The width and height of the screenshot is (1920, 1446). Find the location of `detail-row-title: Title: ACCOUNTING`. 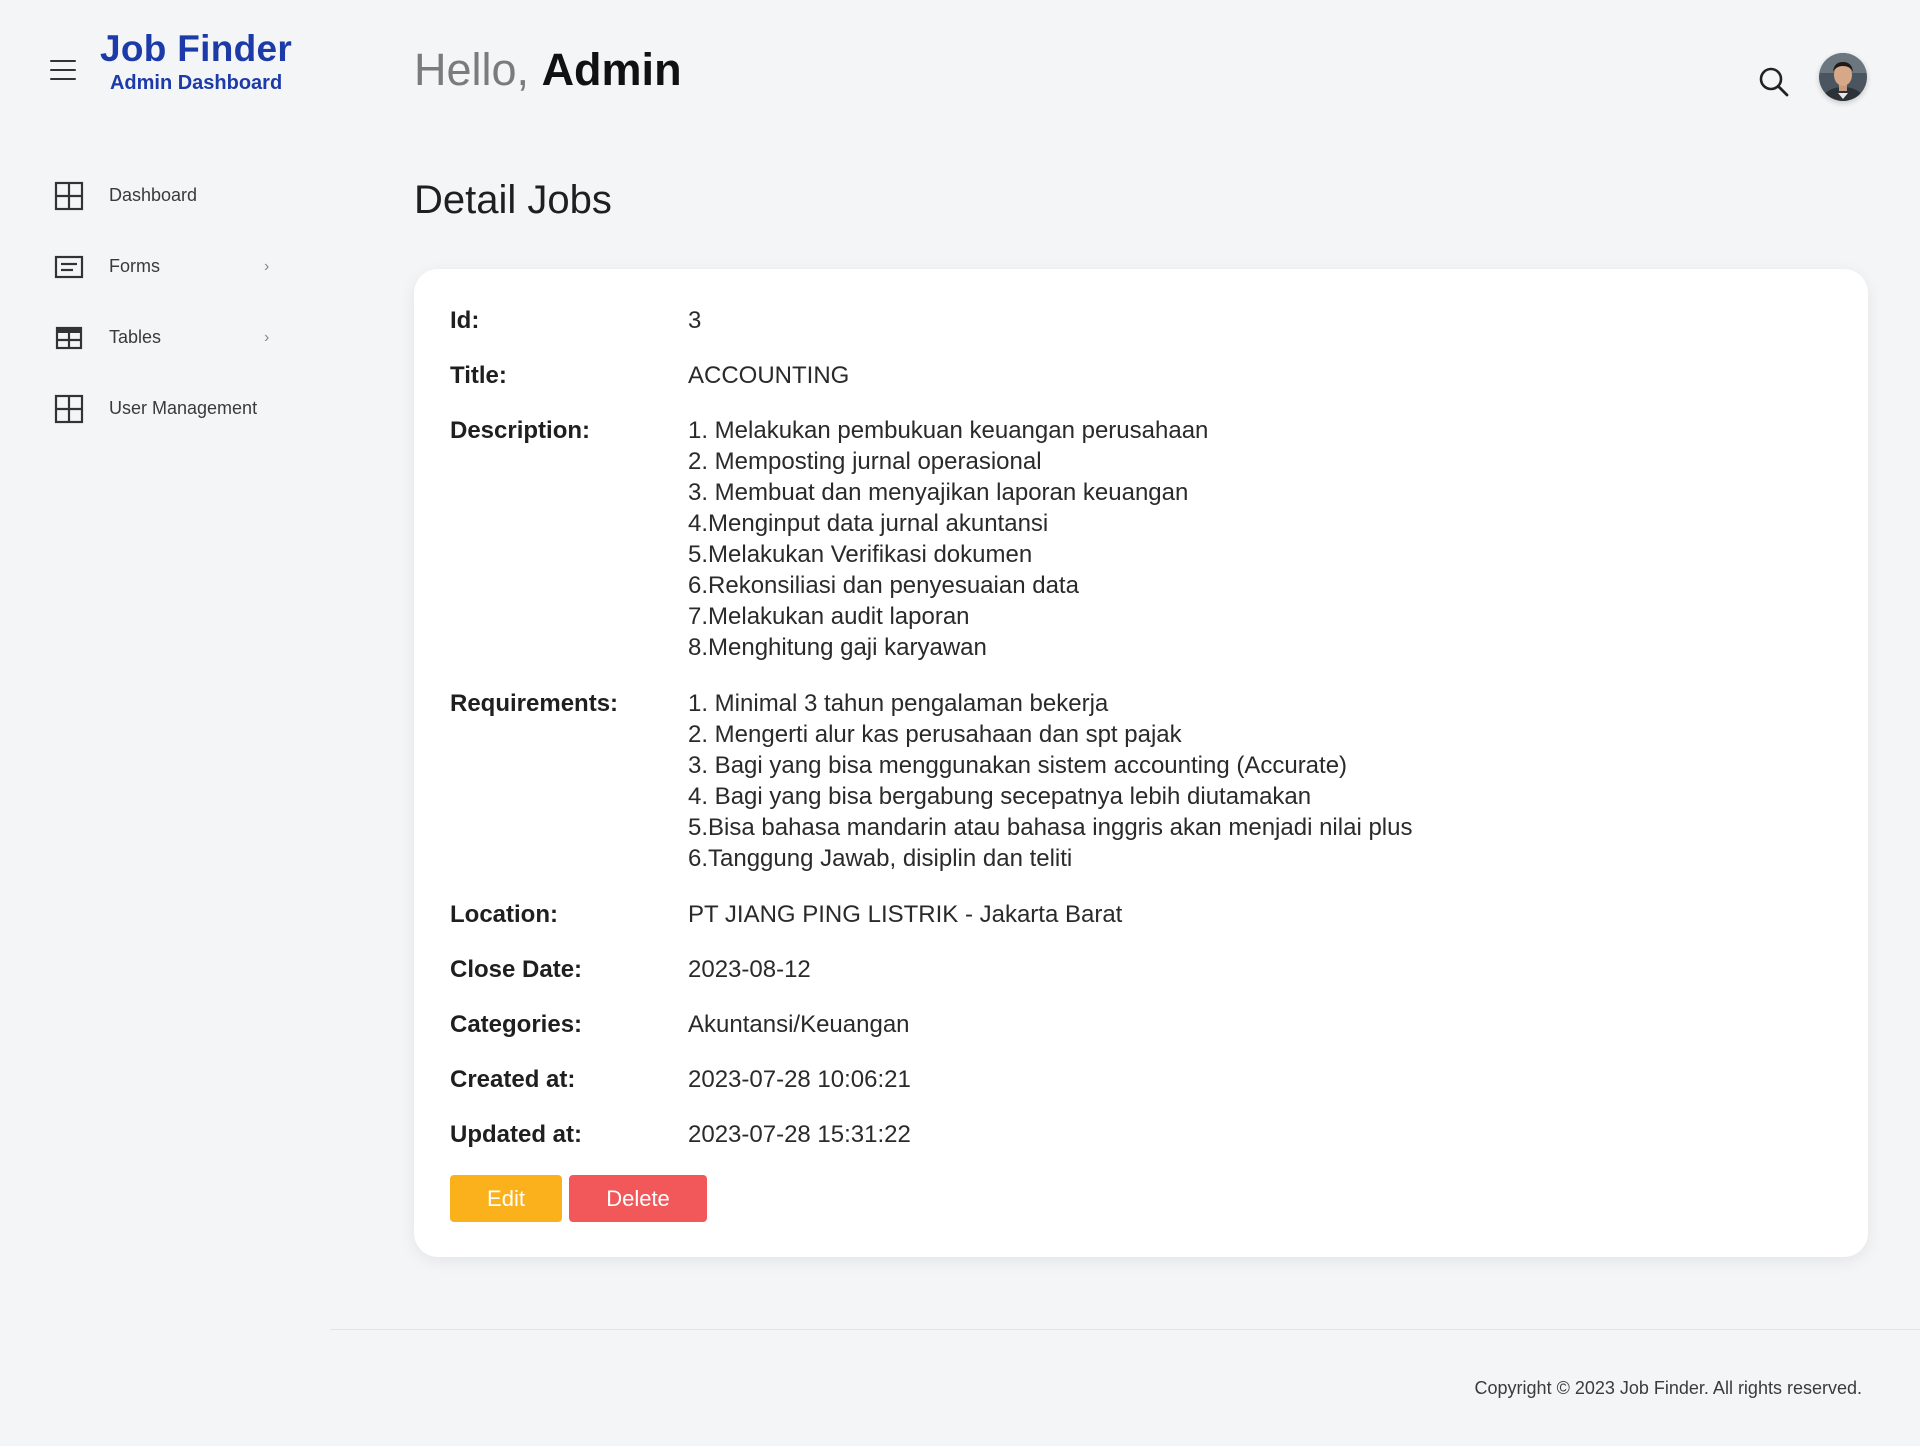

detail-row-title: Title: ACCOUNTING is located at coordinates (1141, 375).